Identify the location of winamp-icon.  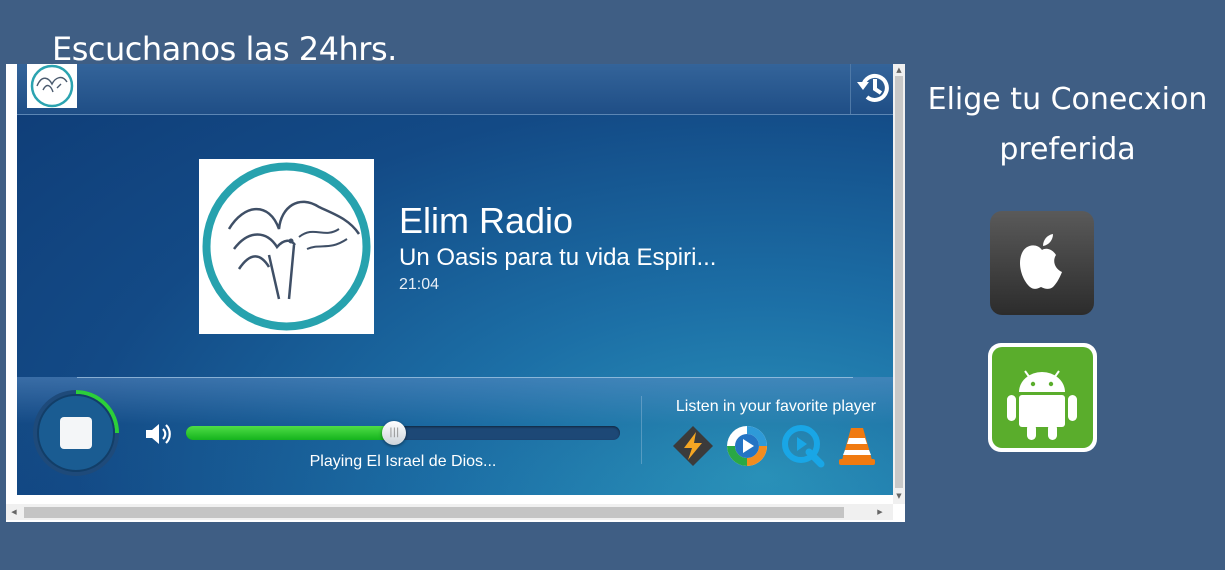
(693, 446).